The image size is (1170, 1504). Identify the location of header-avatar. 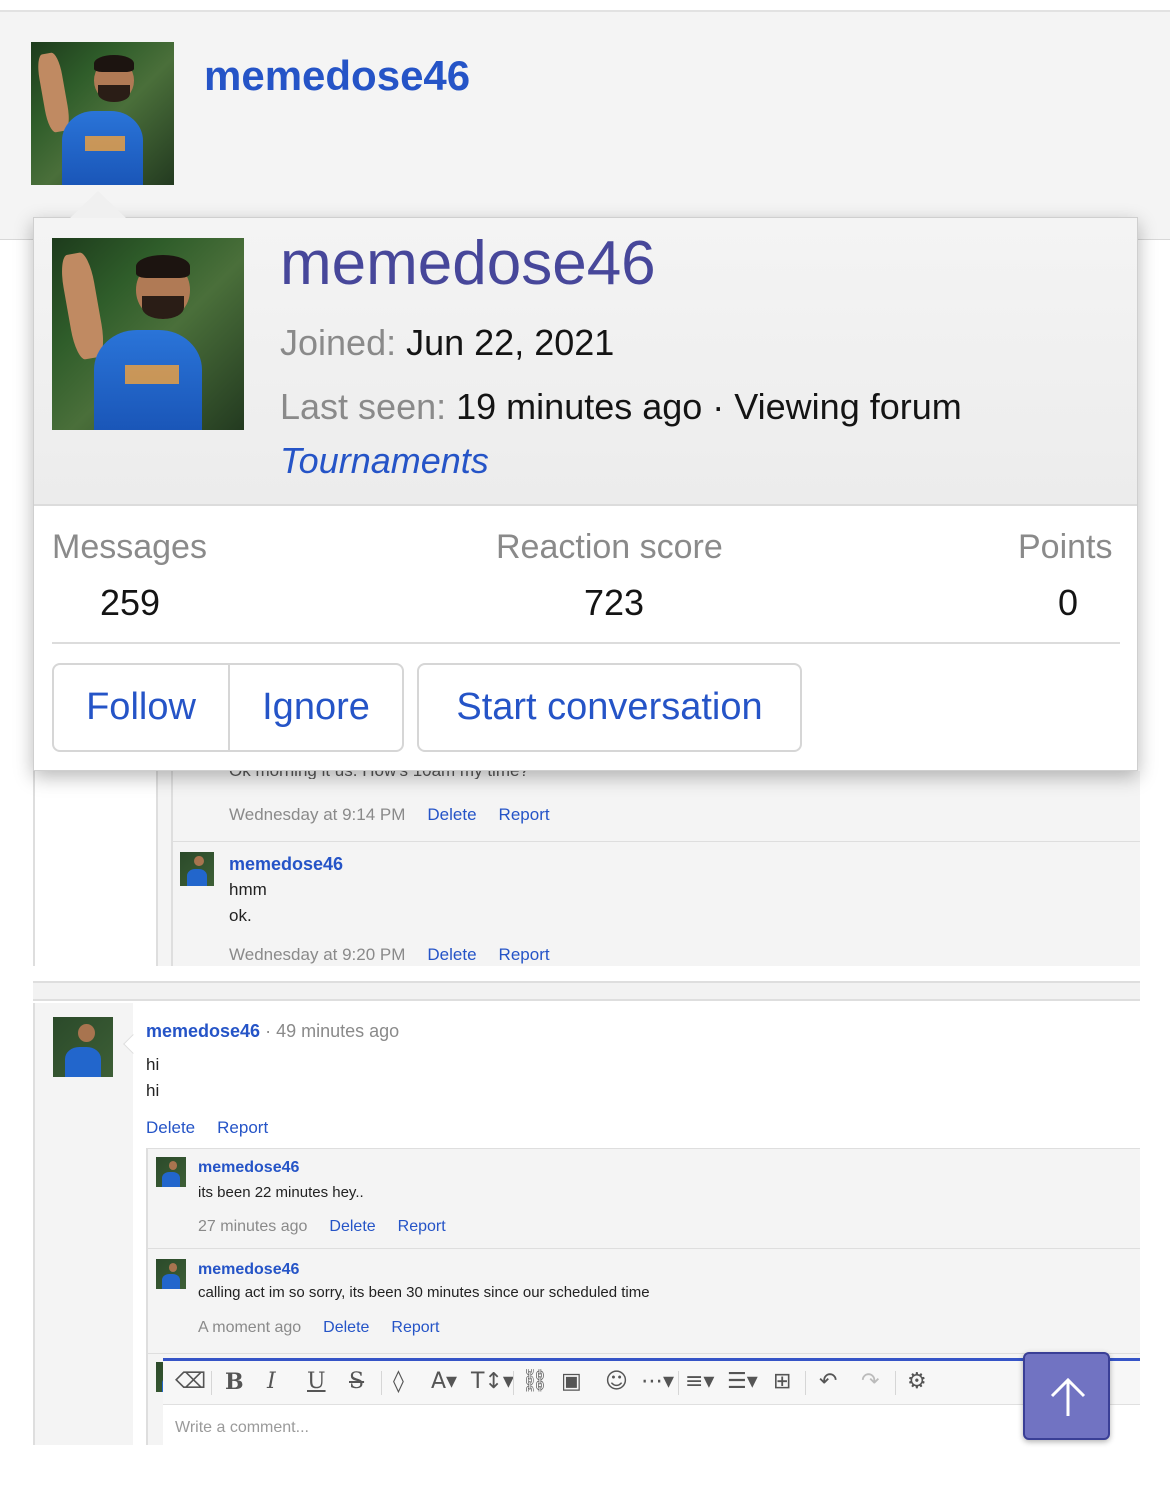
(102, 113).